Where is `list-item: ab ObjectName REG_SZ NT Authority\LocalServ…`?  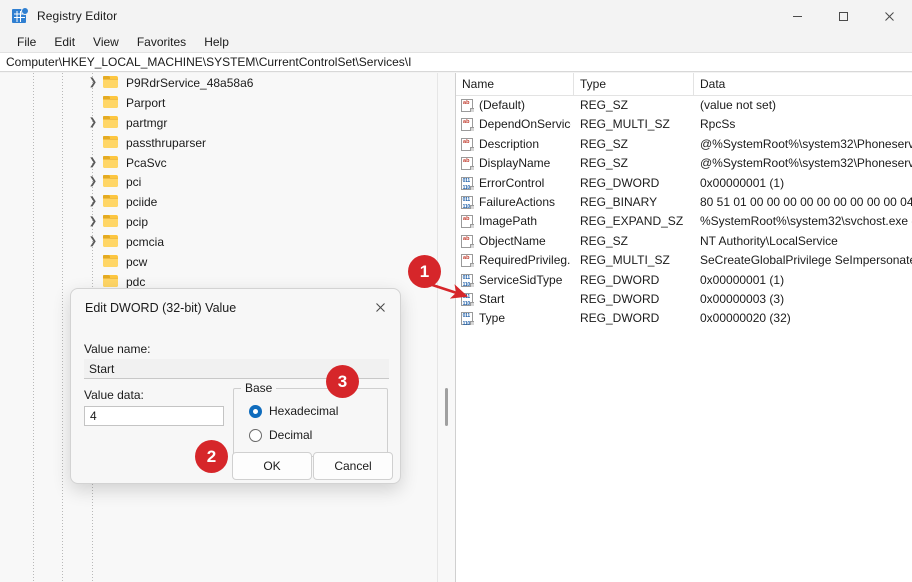 list-item: ab ObjectName REG_SZ NT Authority\LocalServ… is located at coordinates (684, 241).